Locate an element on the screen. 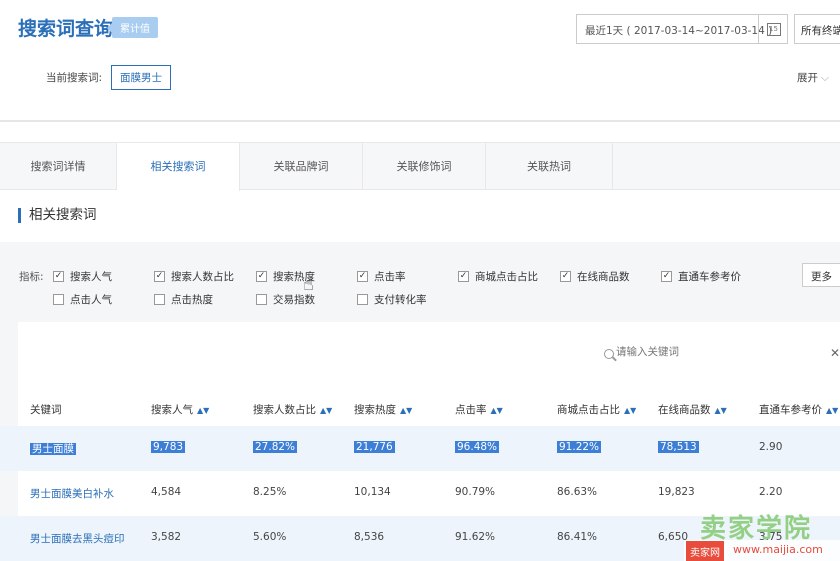 The image size is (840, 561). metric-option: ✓ 在线商品数 is located at coordinates (595, 276).